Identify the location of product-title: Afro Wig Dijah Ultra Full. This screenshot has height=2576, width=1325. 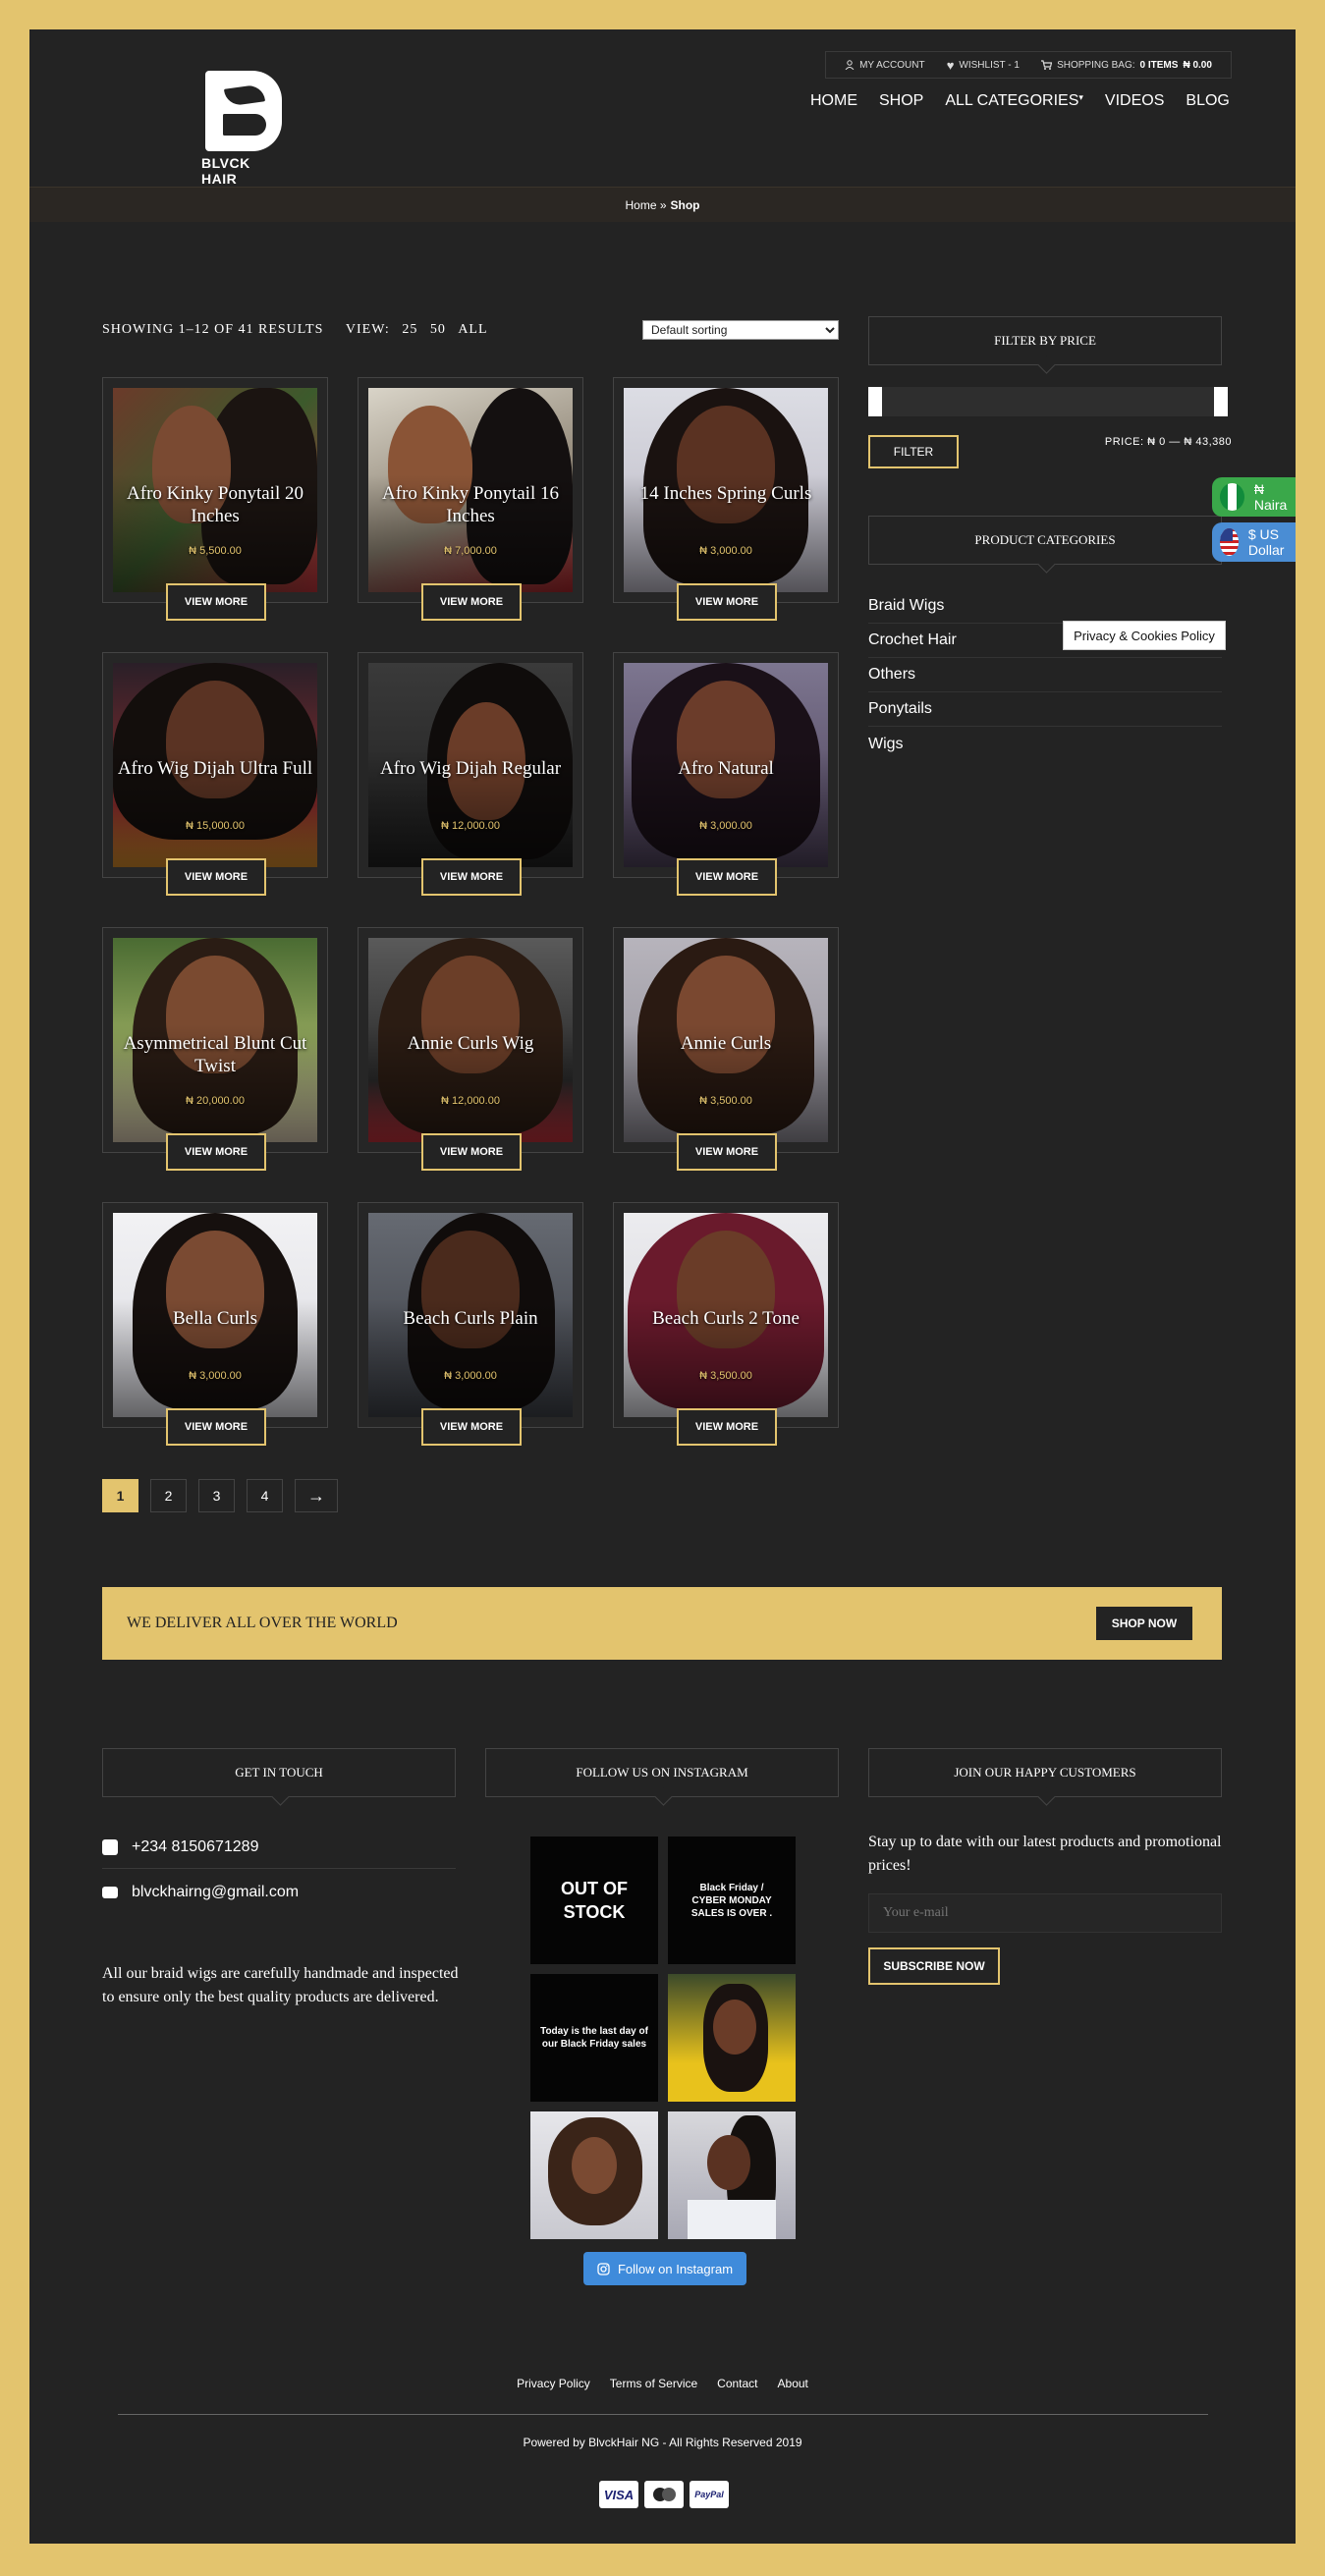
(215, 768).